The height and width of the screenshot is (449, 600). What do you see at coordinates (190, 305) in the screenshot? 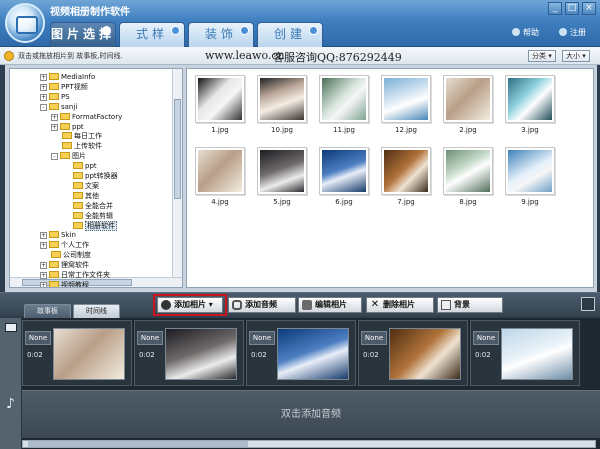
I see `add-photo-button: 添加相片 ▾` at bounding box center [190, 305].